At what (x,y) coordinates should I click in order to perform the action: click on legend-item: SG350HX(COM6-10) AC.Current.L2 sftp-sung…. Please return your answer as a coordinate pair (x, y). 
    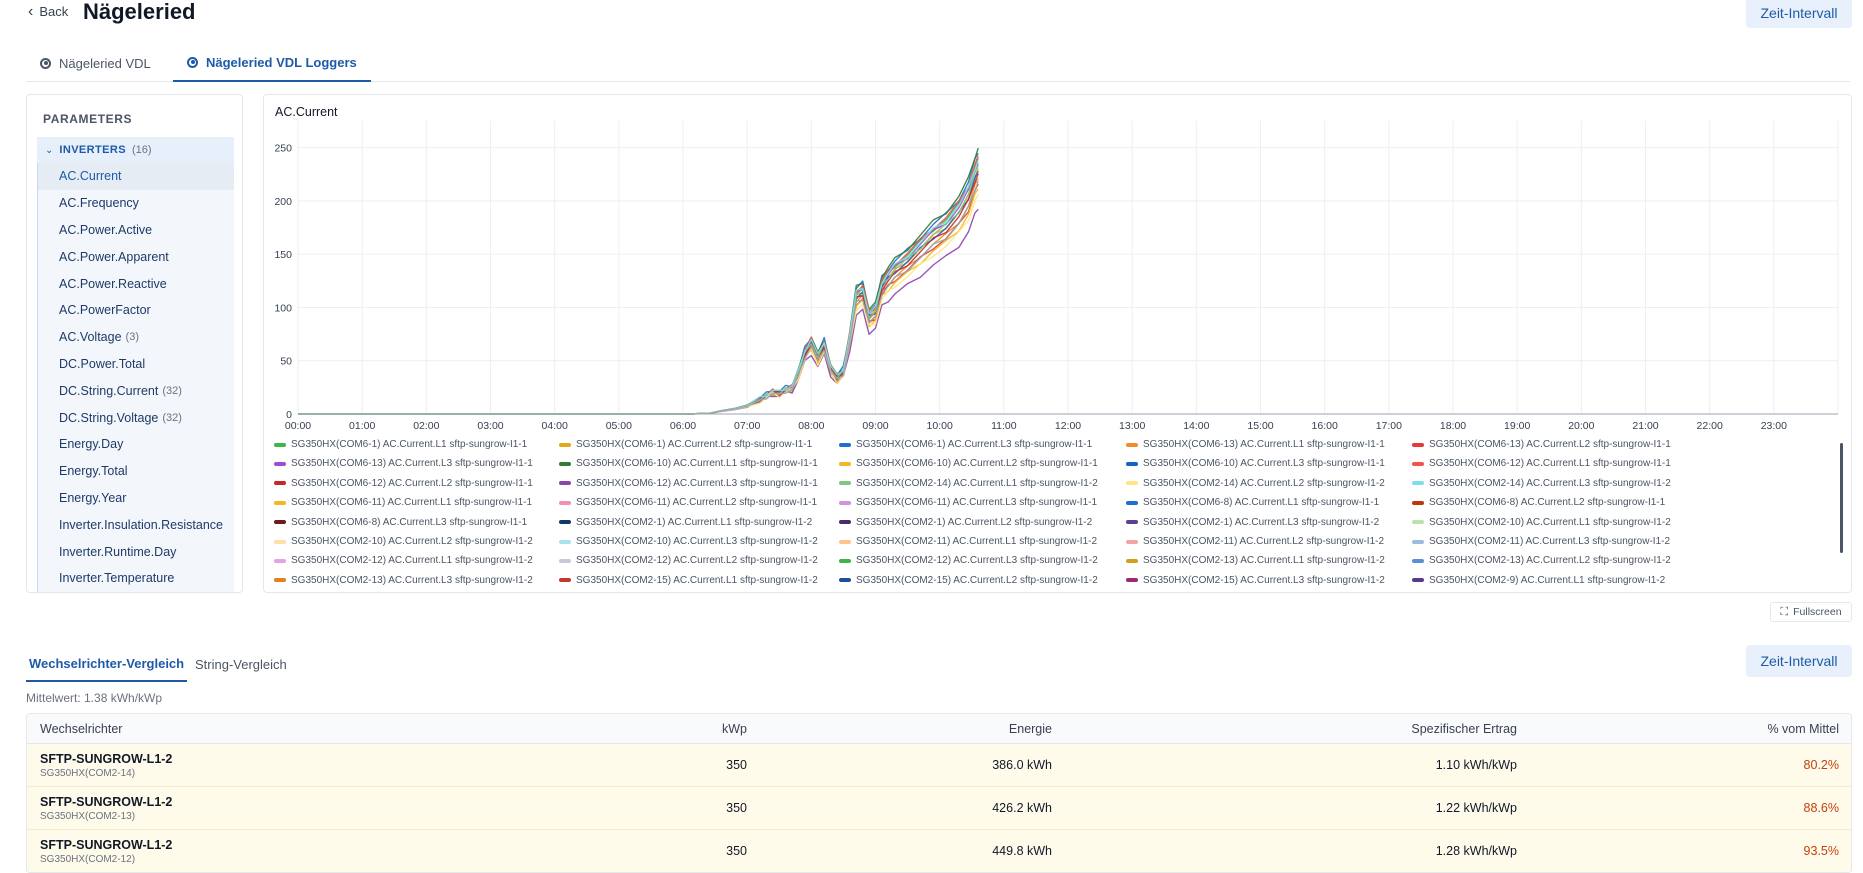
    Looking at the image, I should click on (968, 463).